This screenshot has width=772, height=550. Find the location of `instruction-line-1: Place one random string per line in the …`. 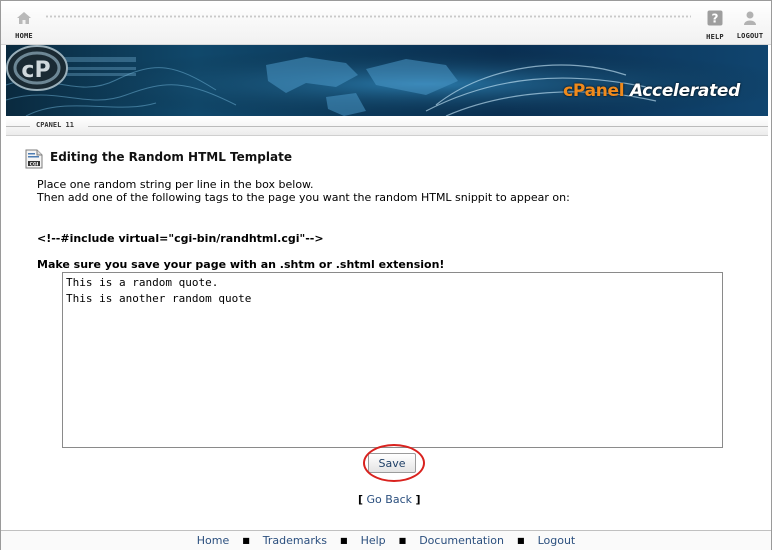

instruction-line-1: Place one random string per line in the … is located at coordinates (175, 184).